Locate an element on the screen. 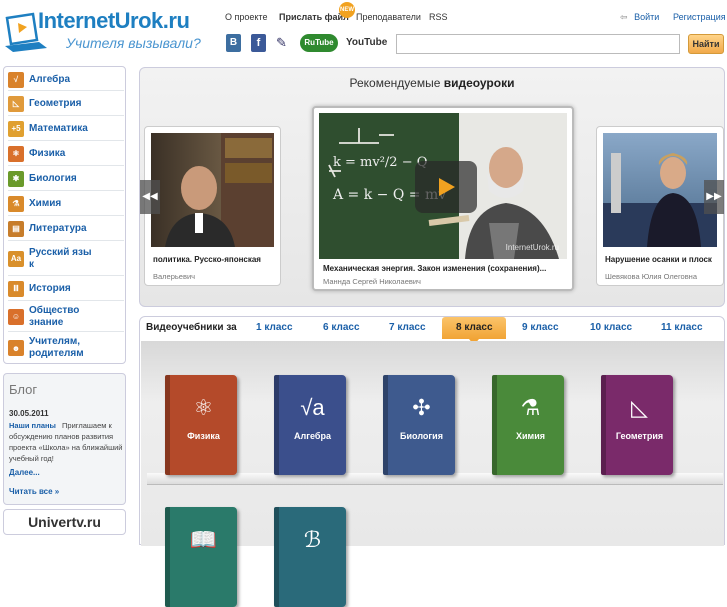  livejournal-icon: ✎ is located at coordinates (284, 43).